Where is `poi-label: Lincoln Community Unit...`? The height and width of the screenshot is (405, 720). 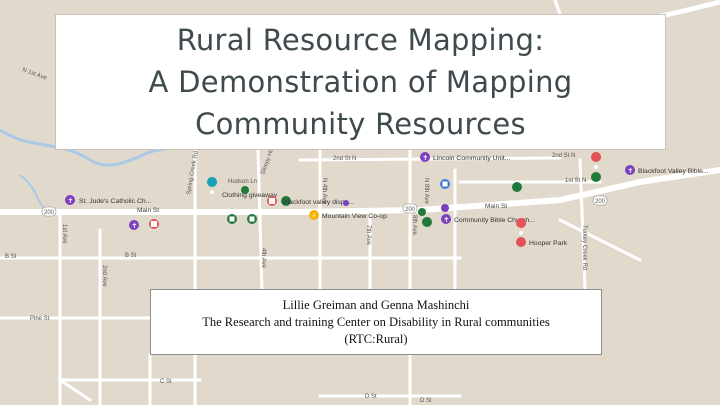 poi-label: Lincoln Community Unit... is located at coordinates (472, 158).